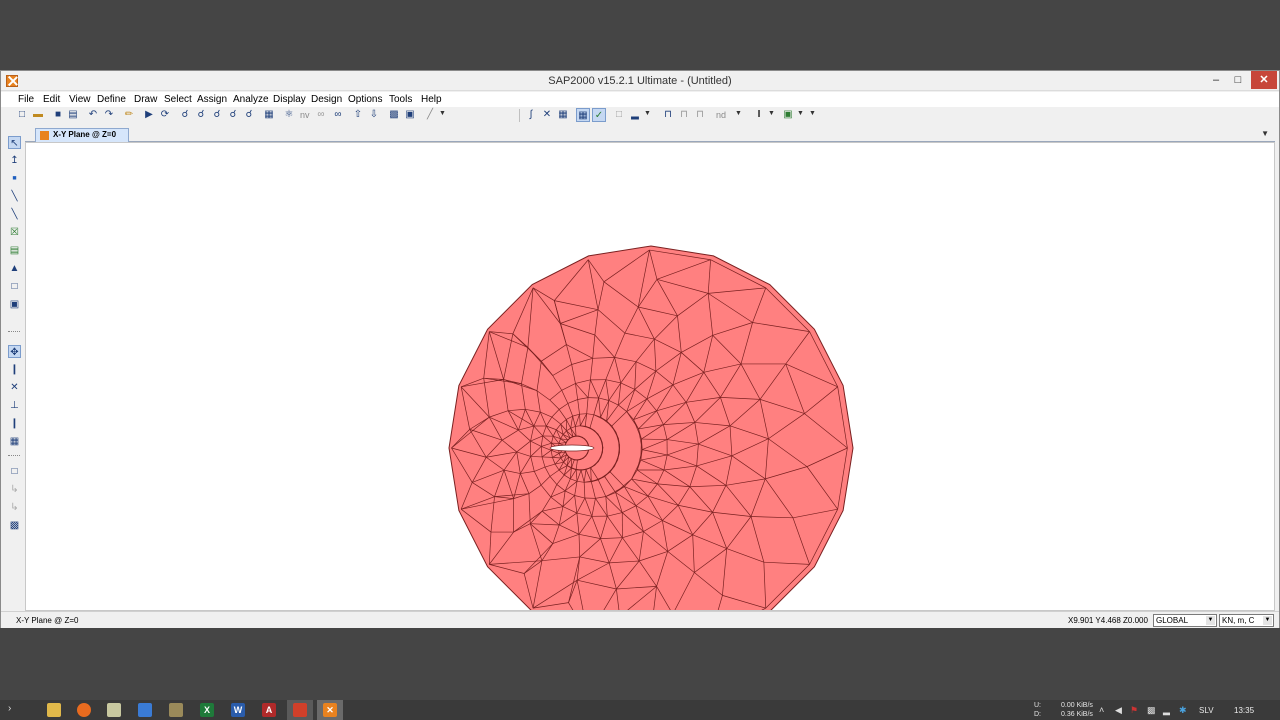 The height and width of the screenshot is (720, 1280). What do you see at coordinates (165, 115) in the screenshot?
I see `refresh-view-icon: ⟳` at bounding box center [165, 115].